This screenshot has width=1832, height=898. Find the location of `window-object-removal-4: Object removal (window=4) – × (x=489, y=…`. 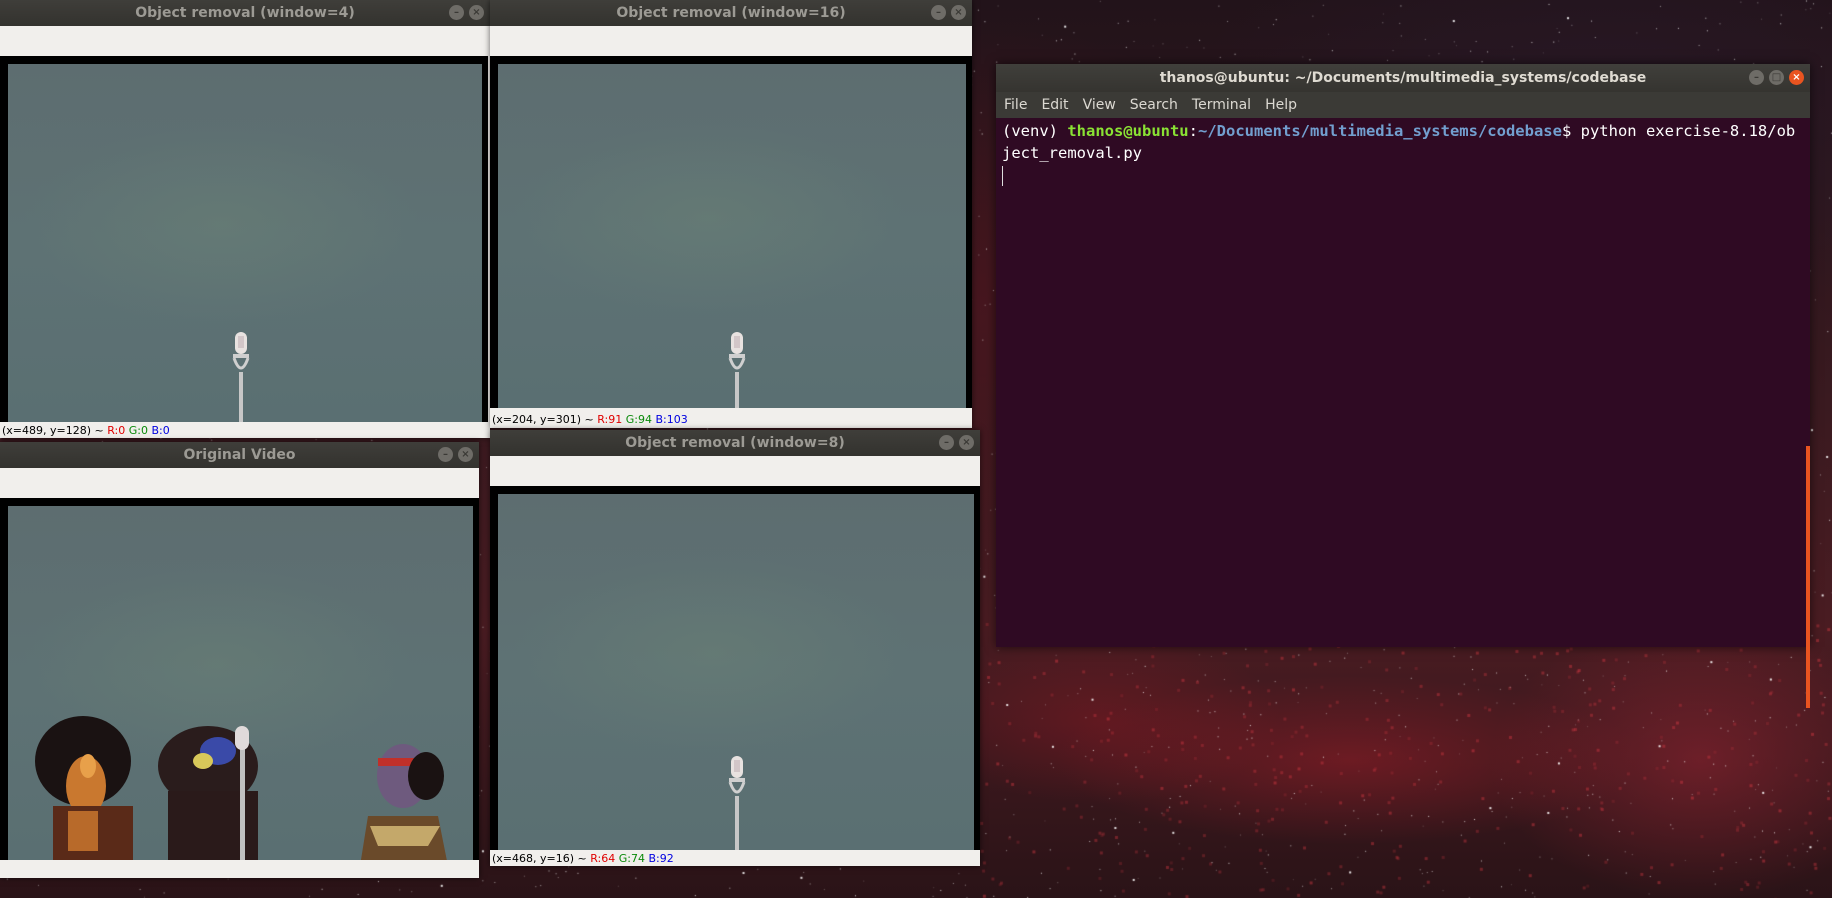

window-object-removal-4: Object removal (window=4) – × (x=489, y=… is located at coordinates (245, 219).